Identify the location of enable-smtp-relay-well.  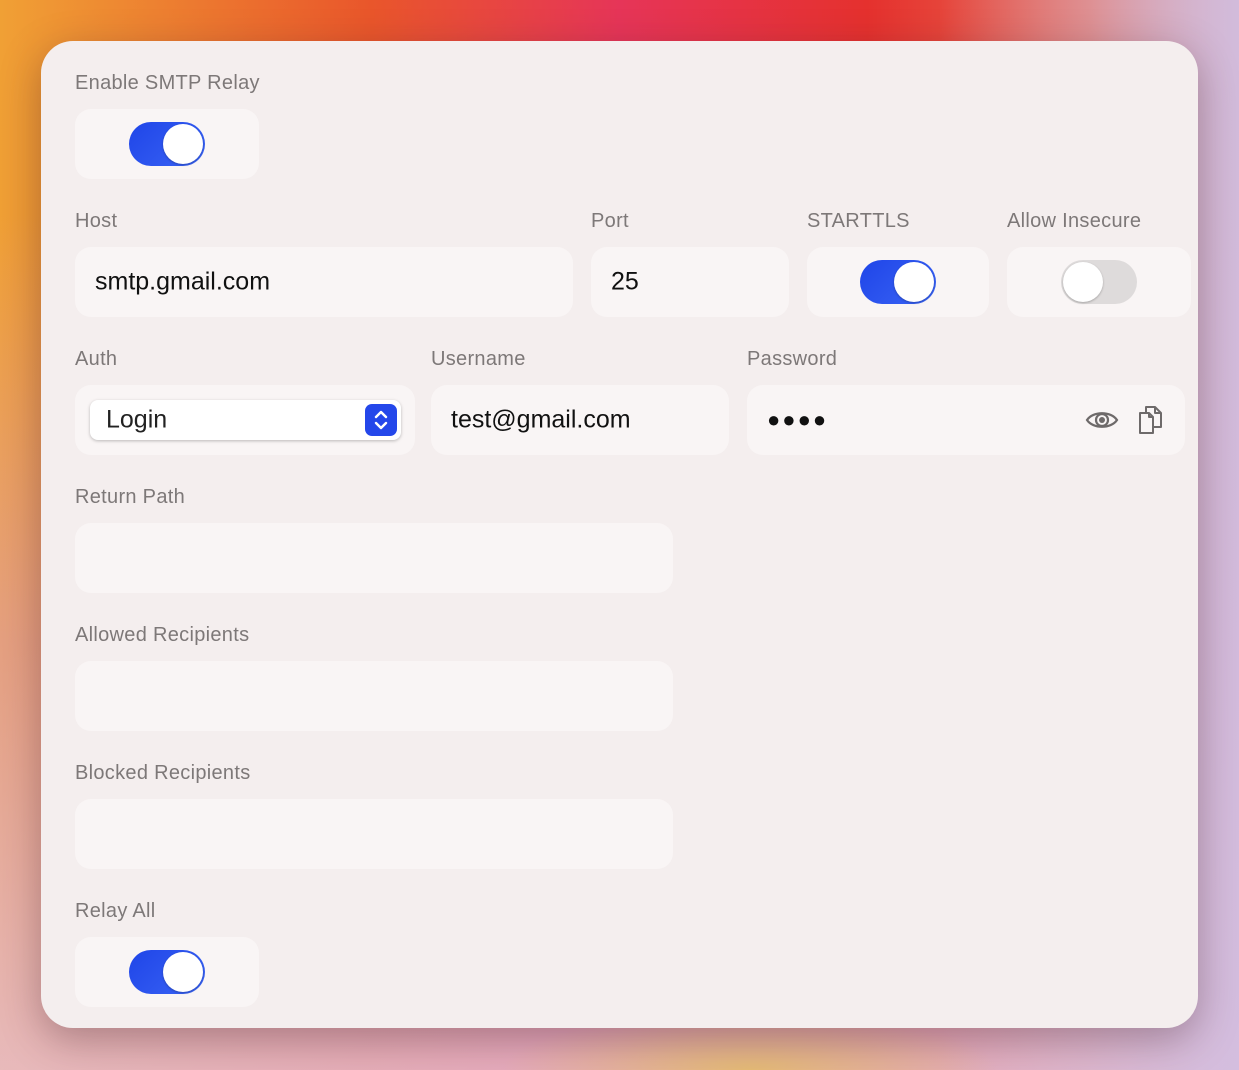
(167, 144).